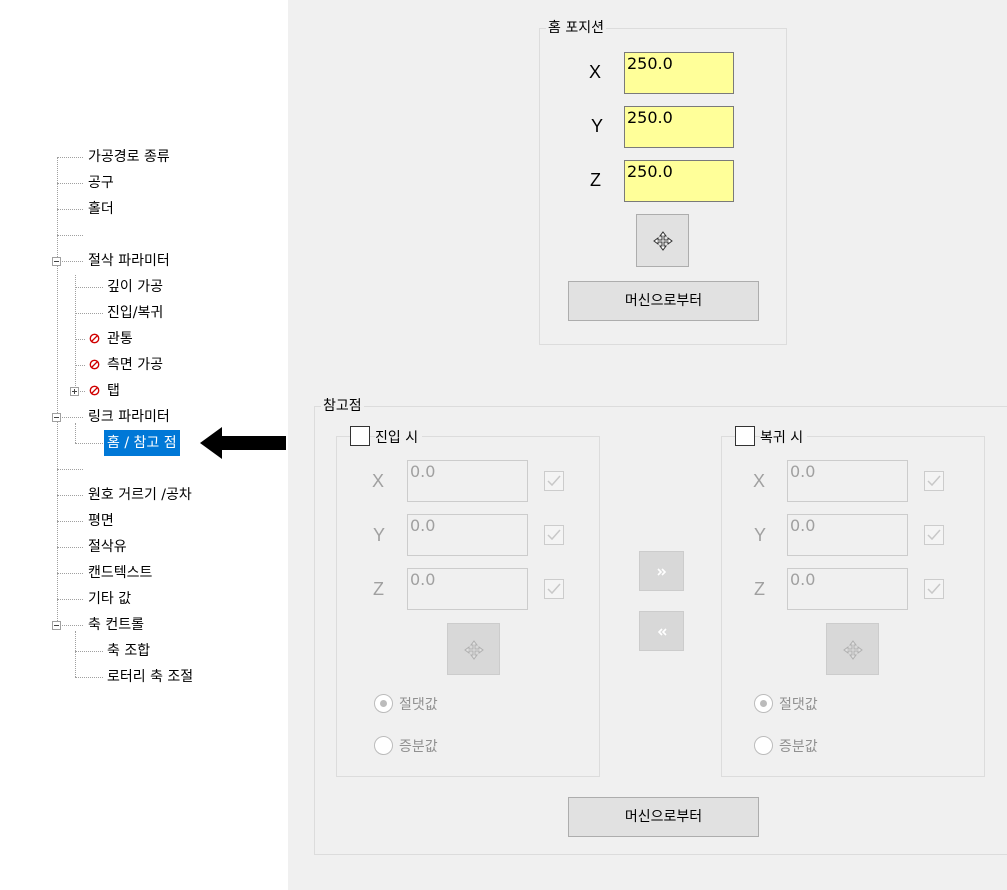 Image resolution: width=1007 pixels, height=890 pixels. Describe the element at coordinates (342, 406) in the screenshot. I see `reference-point-title: 참고점` at that location.